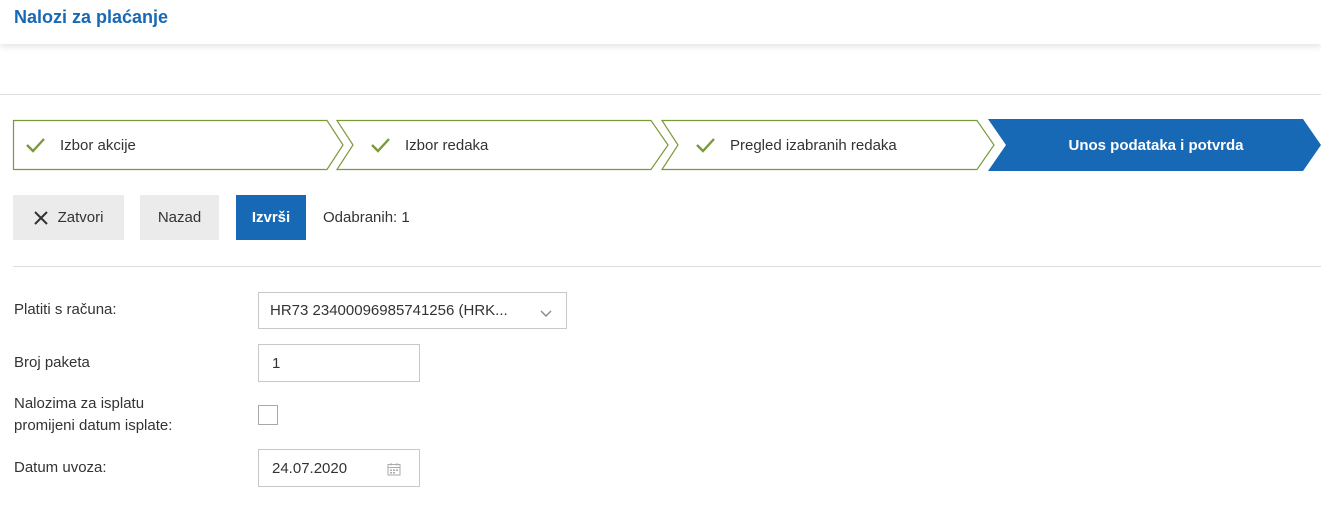 This screenshot has height=516, width=1321. What do you see at coordinates (394, 469) in the screenshot?
I see `calendar-icon` at bounding box center [394, 469].